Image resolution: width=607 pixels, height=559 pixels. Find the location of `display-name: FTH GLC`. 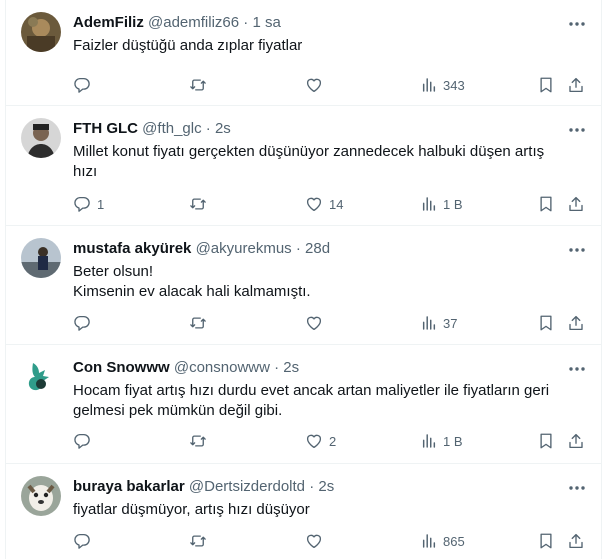

display-name: FTH GLC is located at coordinates (105, 128).